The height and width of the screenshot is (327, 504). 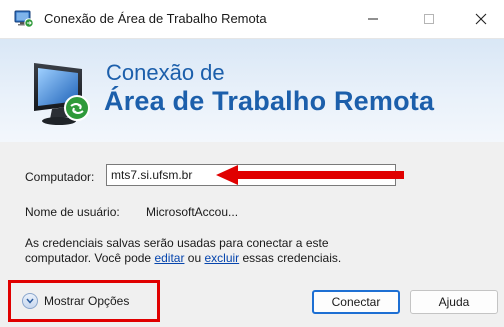 I want to click on chevron-down-circle-icon, so click(x=30, y=301).